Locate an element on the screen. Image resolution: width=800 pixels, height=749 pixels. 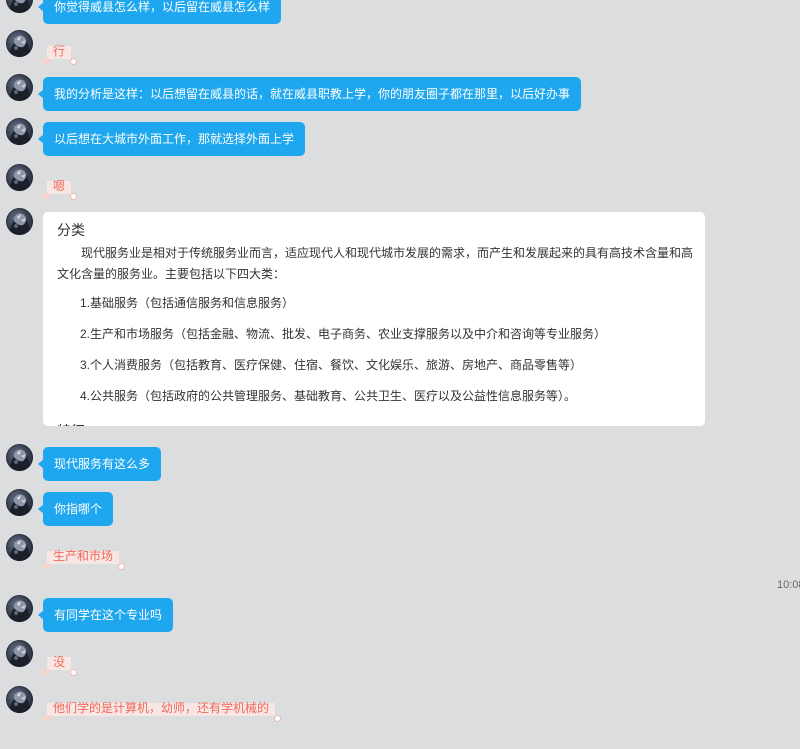
message-bubble-pink: 行 is located at coordinates (59, 52).